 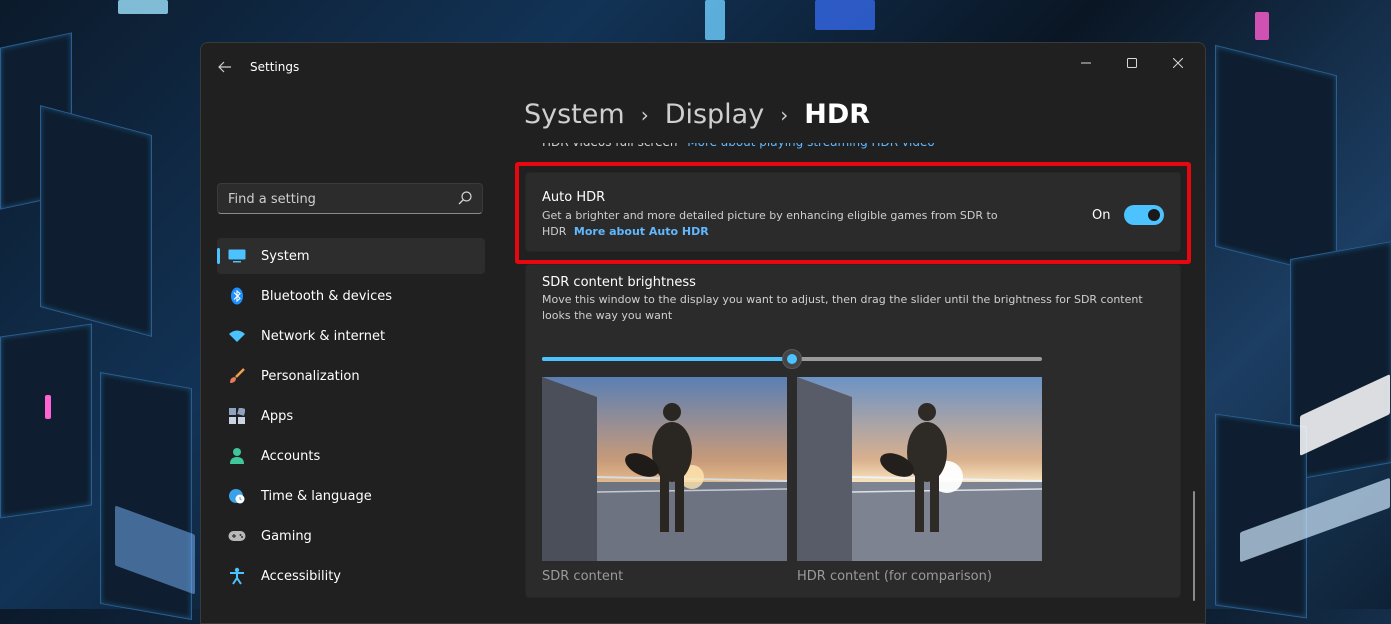 What do you see at coordinates (853, 213) in the screenshot?
I see `highlight-annotation` at bounding box center [853, 213].